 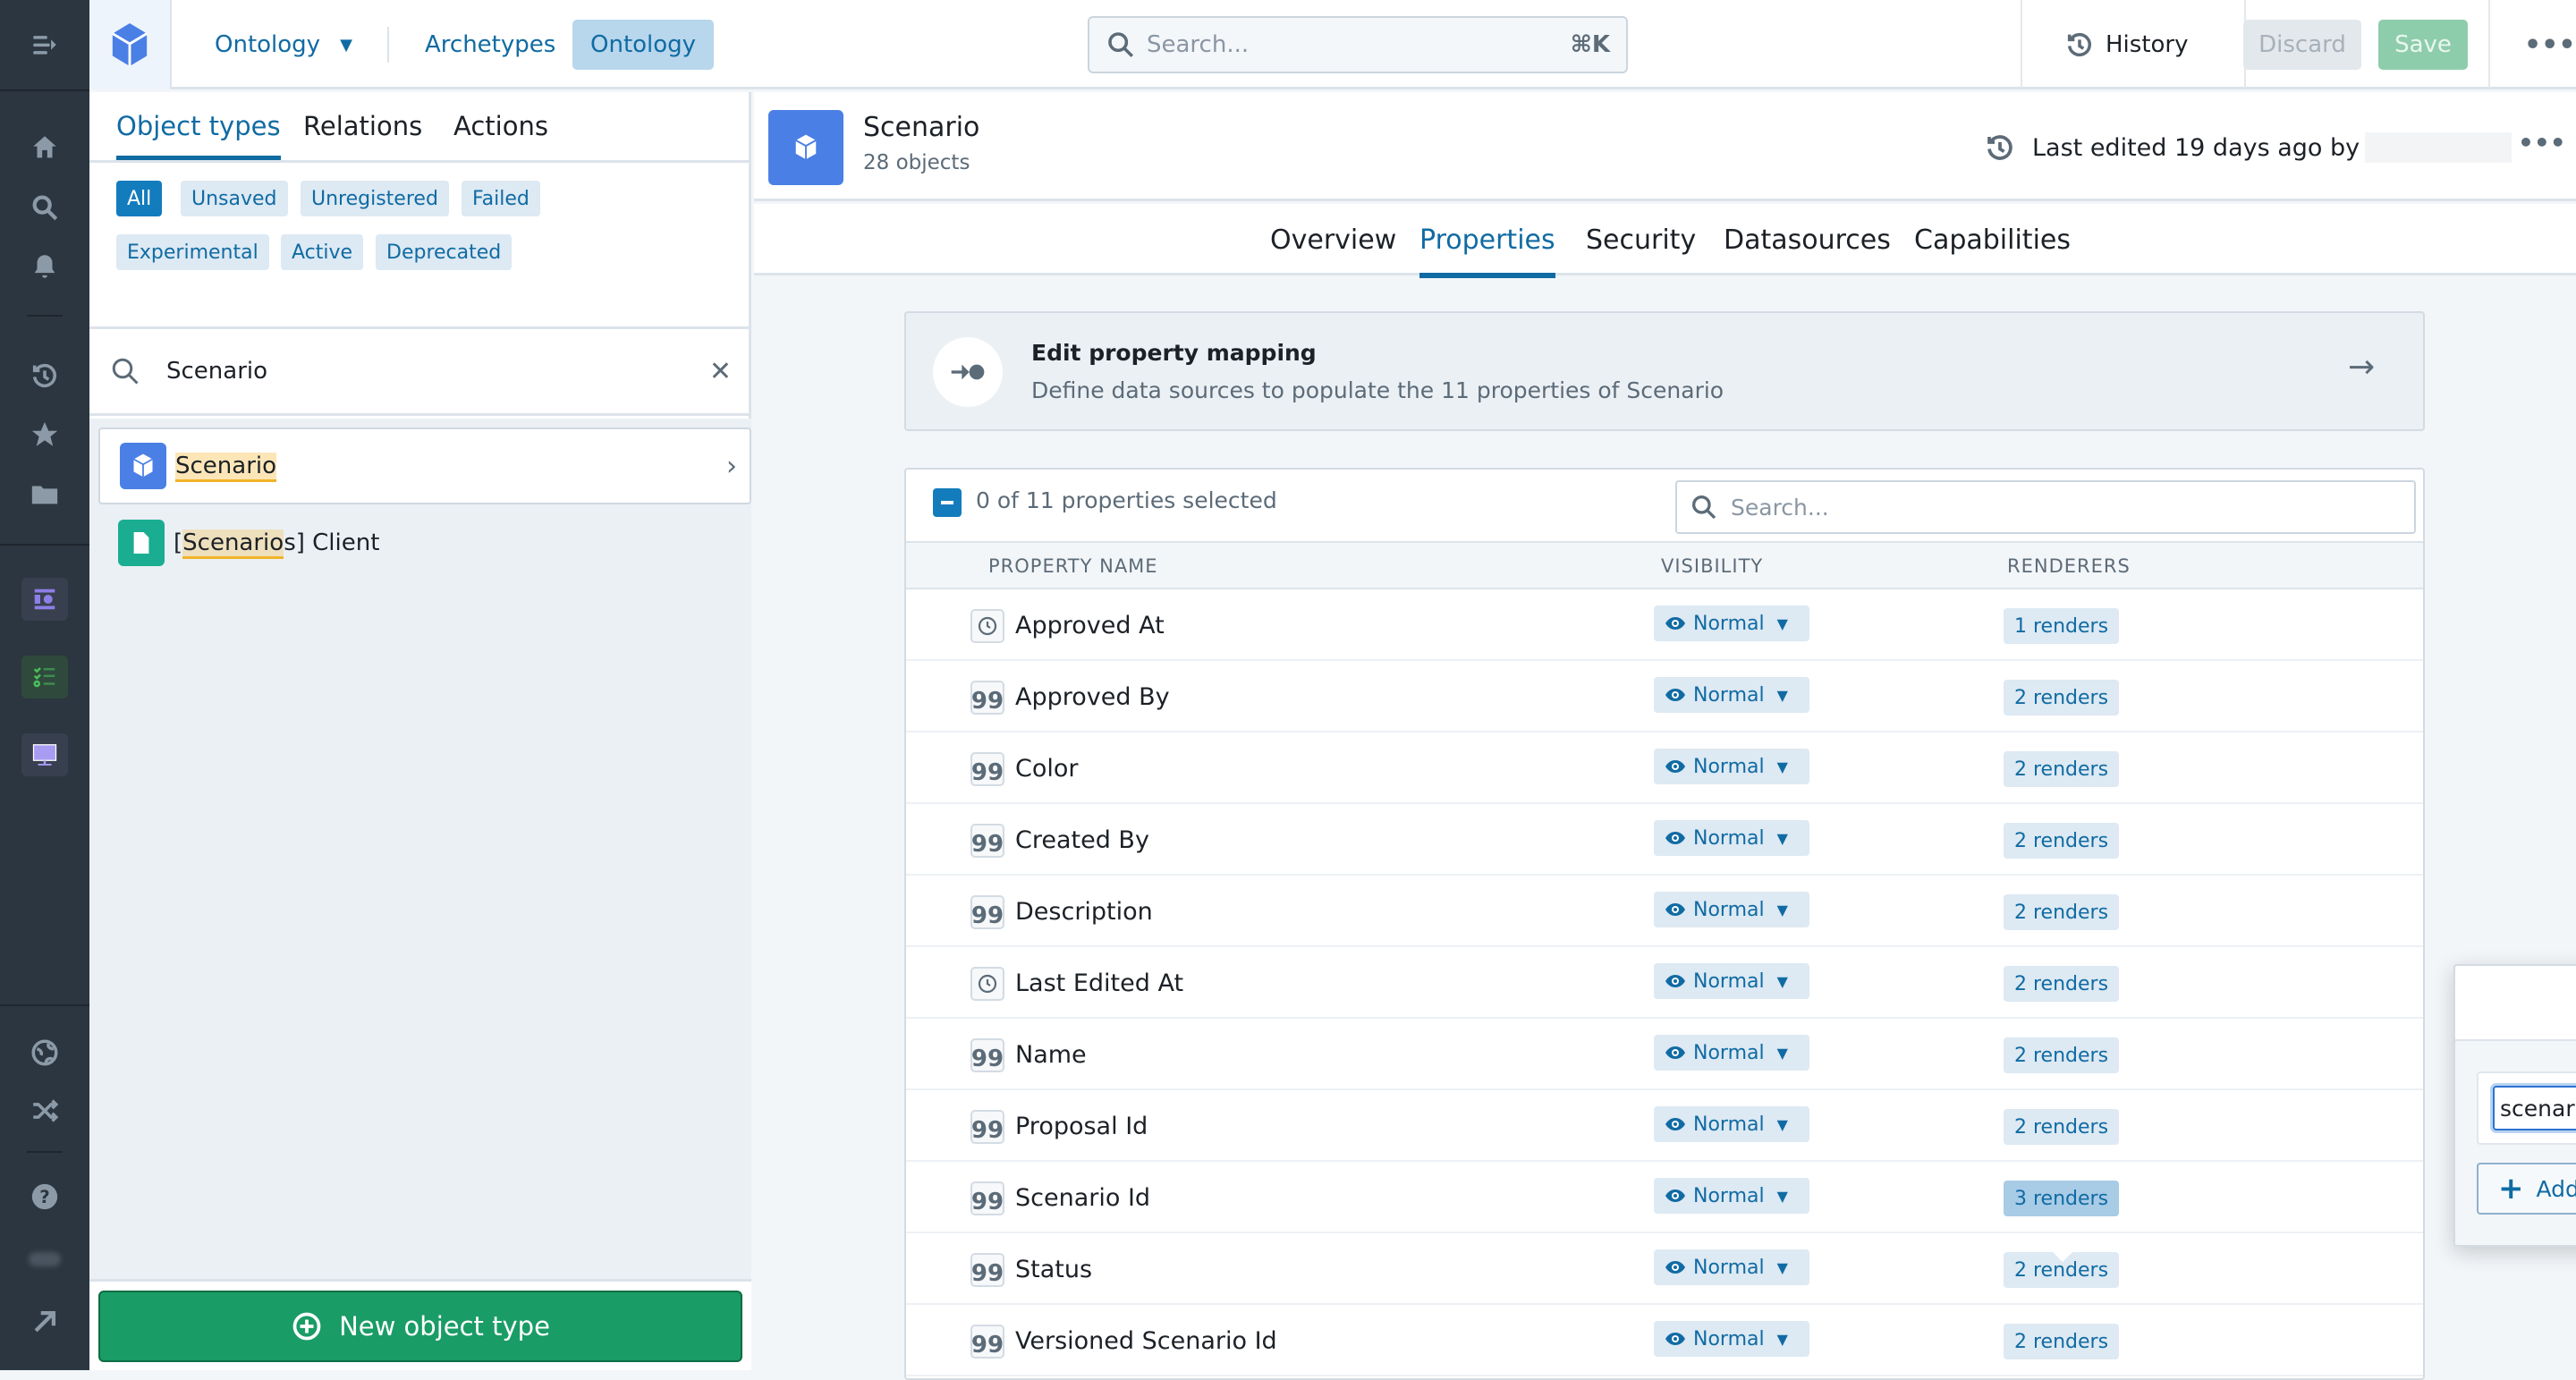 What do you see at coordinates (1487, 241) in the screenshot?
I see `tab-properties: Properties` at bounding box center [1487, 241].